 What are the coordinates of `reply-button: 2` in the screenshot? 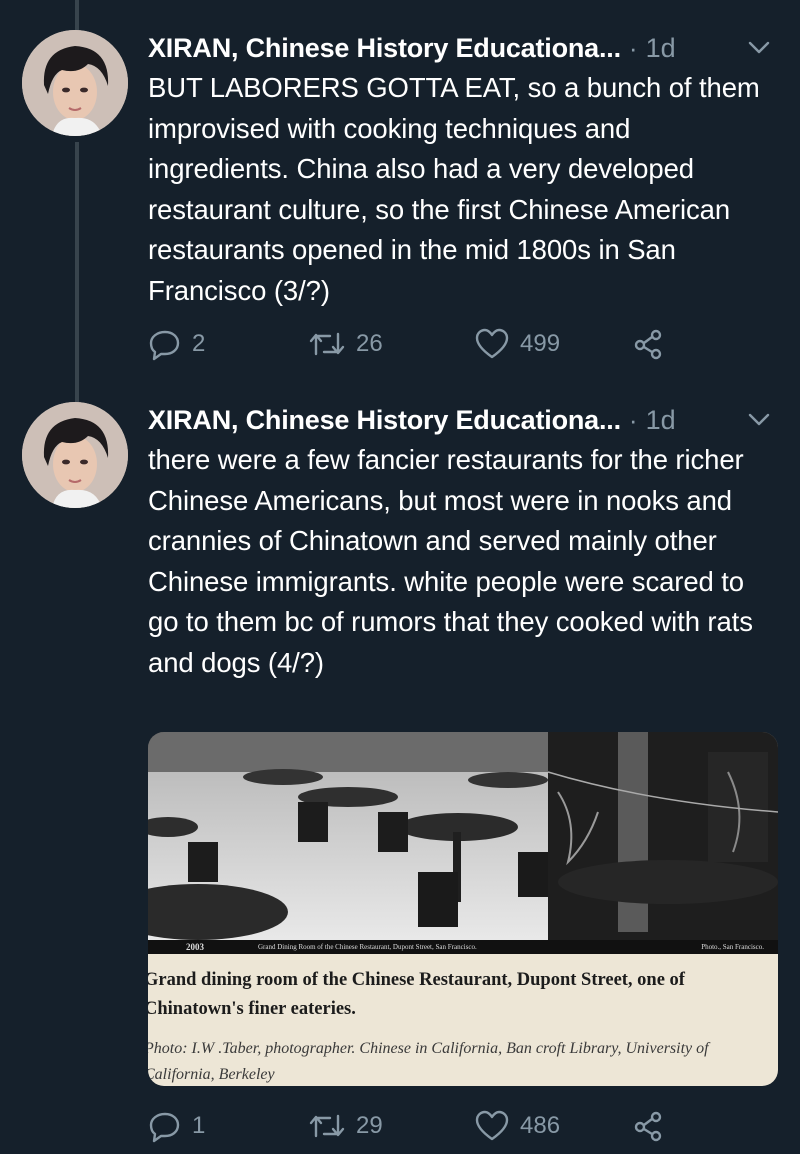 It's located at (176, 344).